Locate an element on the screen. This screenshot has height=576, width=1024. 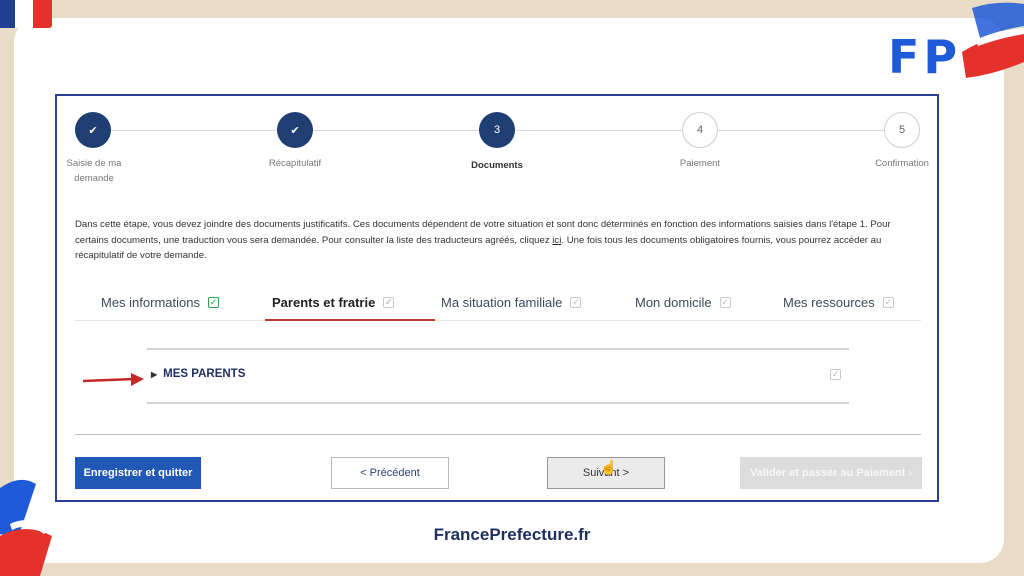
arrow-right-icon is located at coordinates (113, 379).